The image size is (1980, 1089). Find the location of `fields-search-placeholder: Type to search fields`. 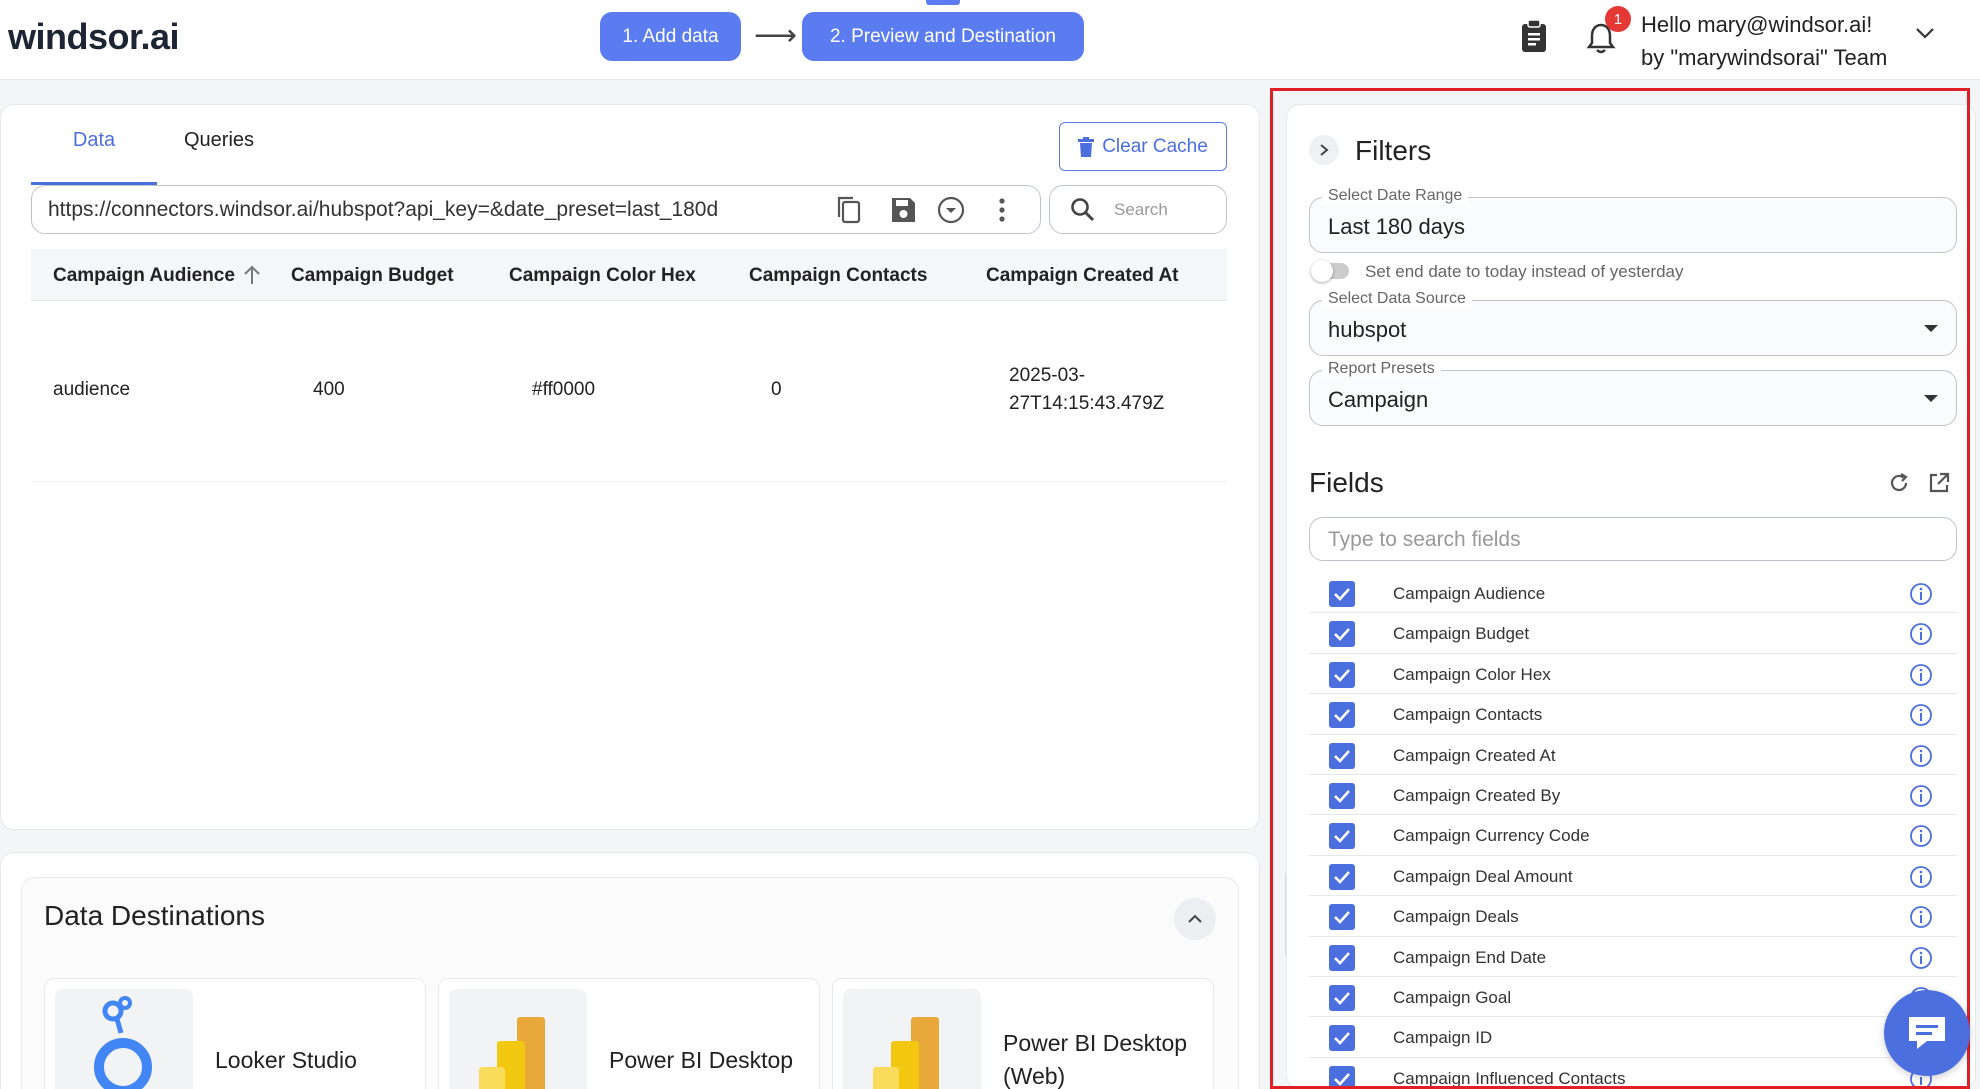

fields-search-placeholder: Type to search fields is located at coordinates (1424, 539).